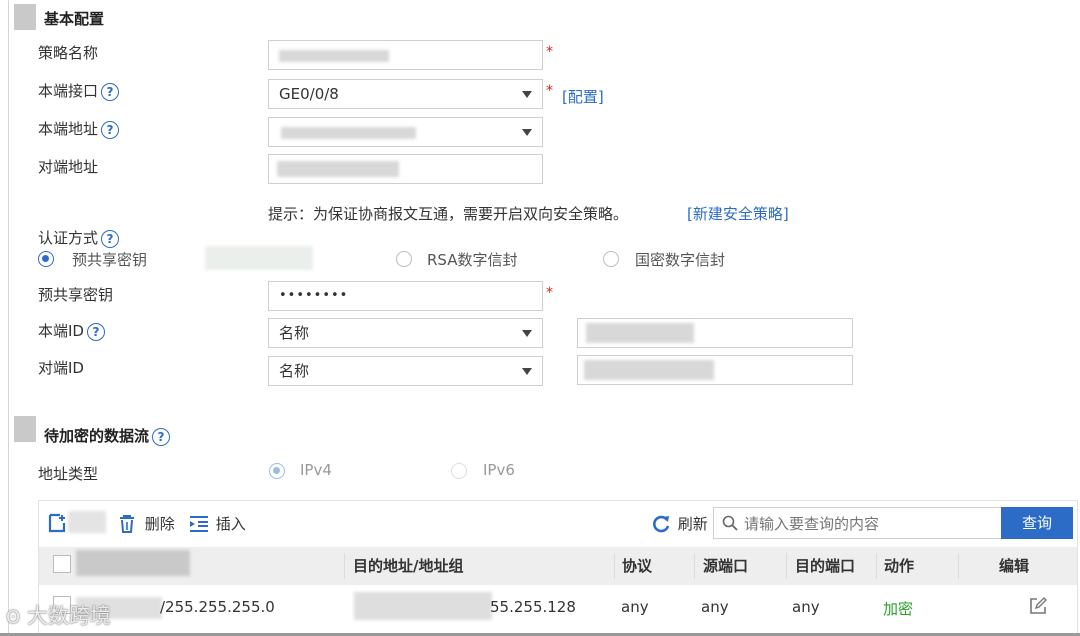  I want to click on addr-type-radio-ipv6, so click(459, 471).